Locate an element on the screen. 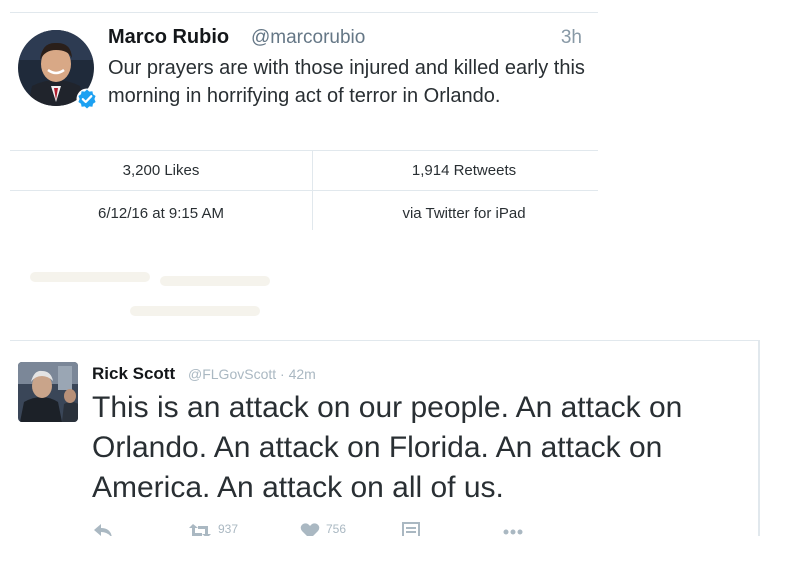 This screenshot has height=580, width=798. display-name: Rick Scott is located at coordinates (133, 374).